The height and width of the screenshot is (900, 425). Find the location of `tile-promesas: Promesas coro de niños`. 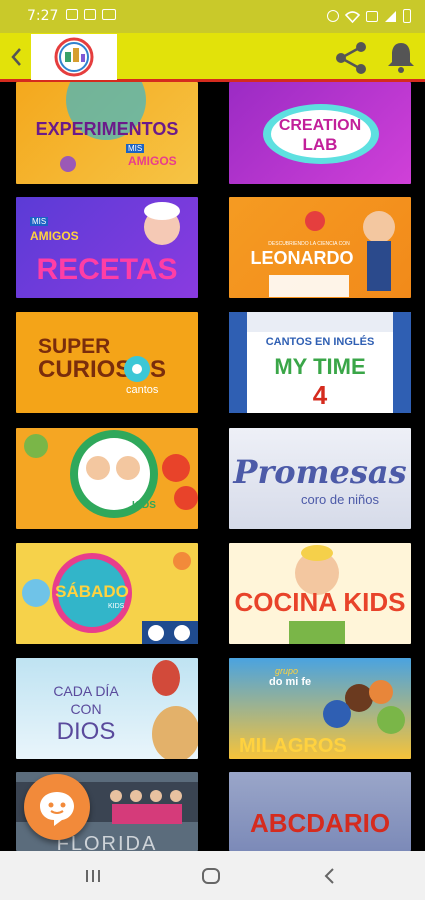

tile-promesas: Promesas coro de niños is located at coordinates (320, 478).